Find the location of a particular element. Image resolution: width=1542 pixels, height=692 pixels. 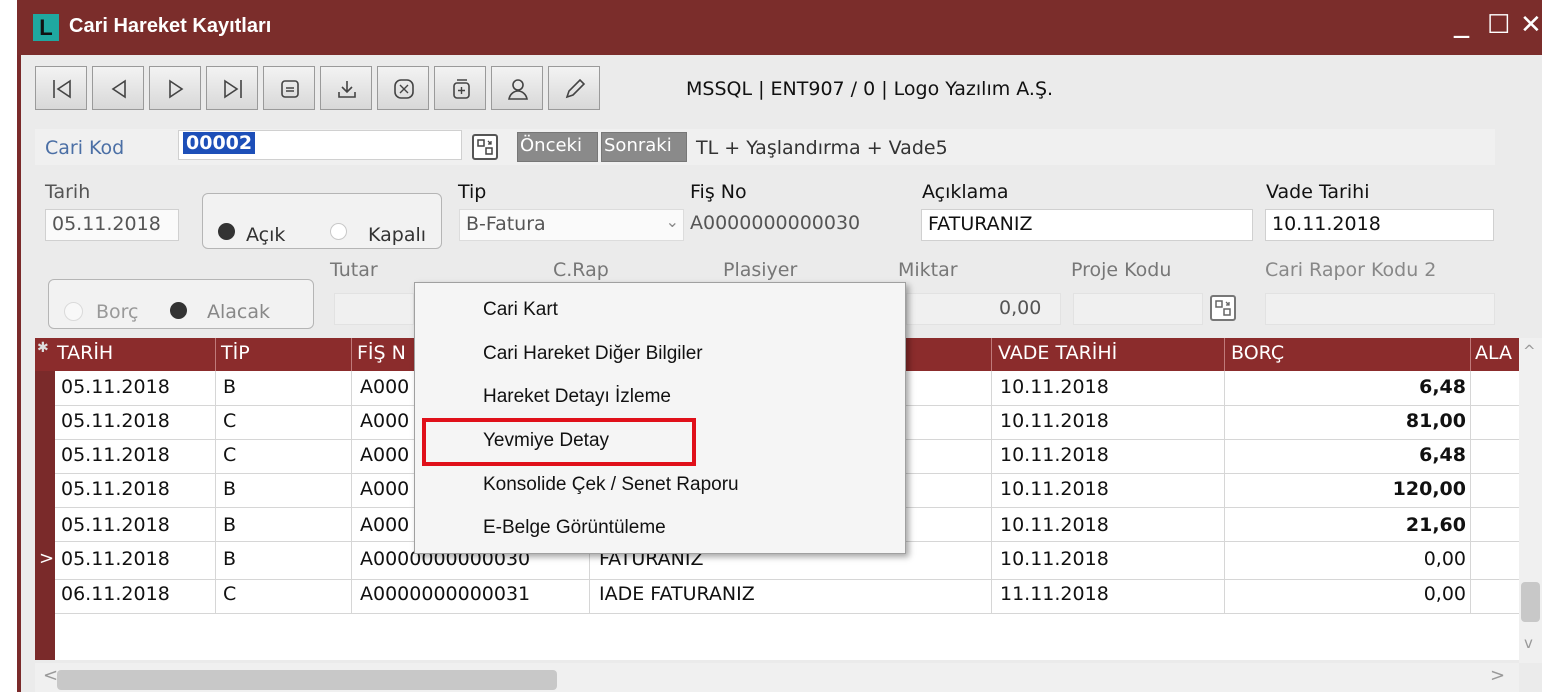

save-button is located at coordinates (346, 88).